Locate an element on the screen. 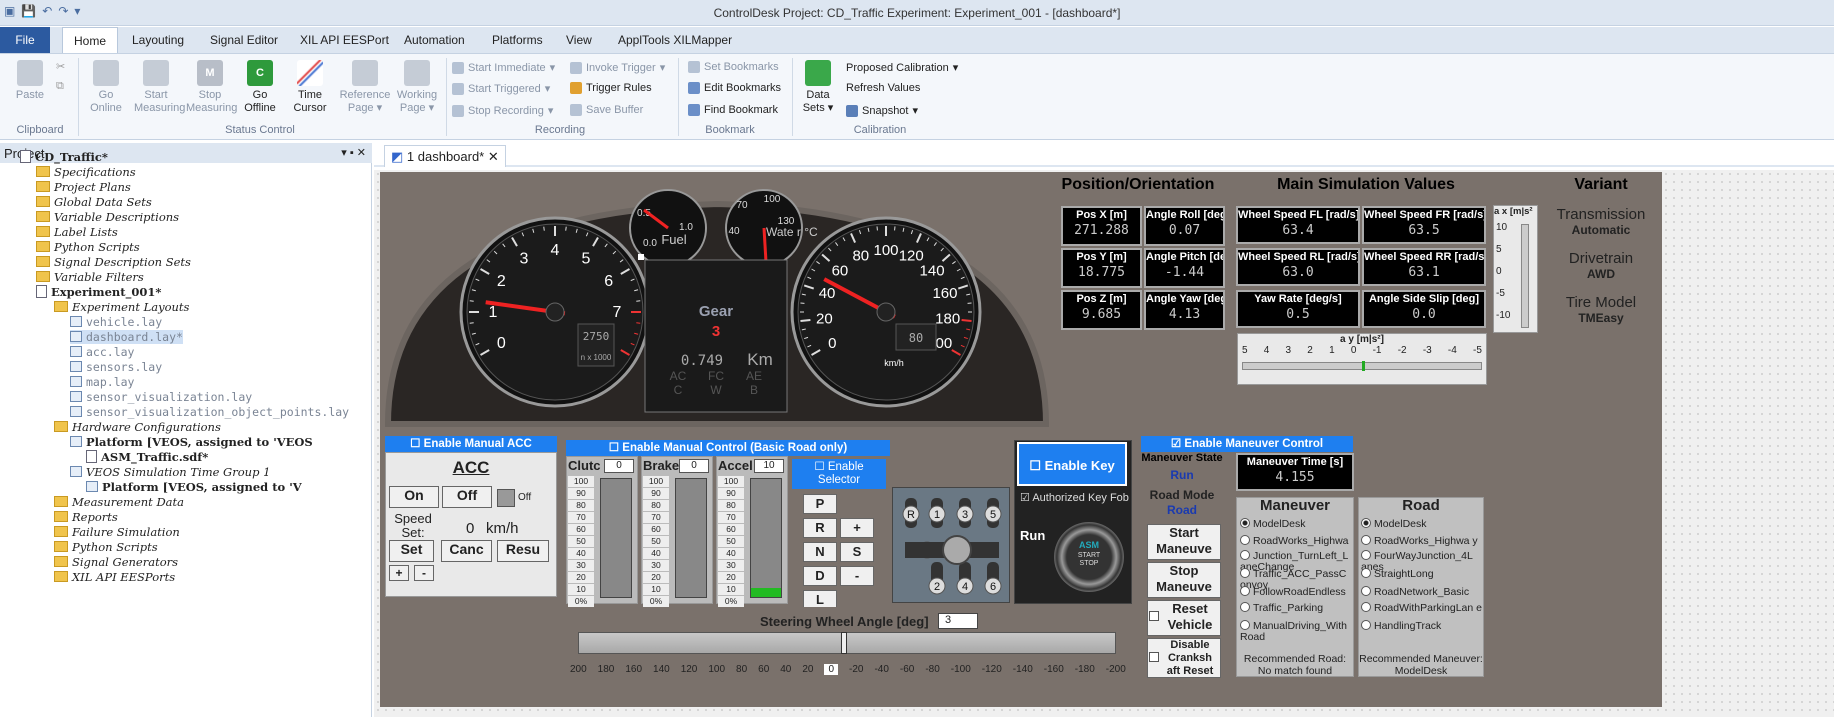 The height and width of the screenshot is (717, 1834). tab-home: Home is located at coordinates (90, 40).